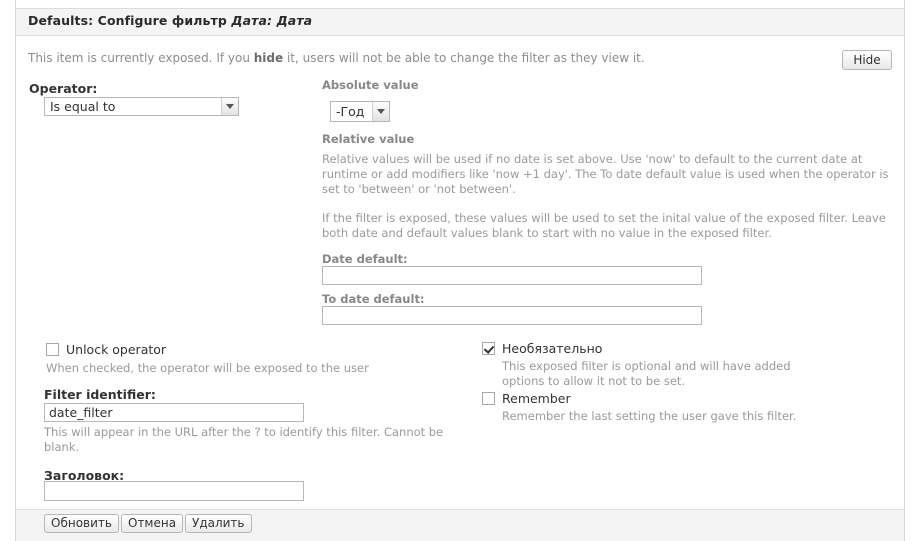  What do you see at coordinates (536, 398) in the screenshot?
I see `remember-label: Remember` at bounding box center [536, 398].